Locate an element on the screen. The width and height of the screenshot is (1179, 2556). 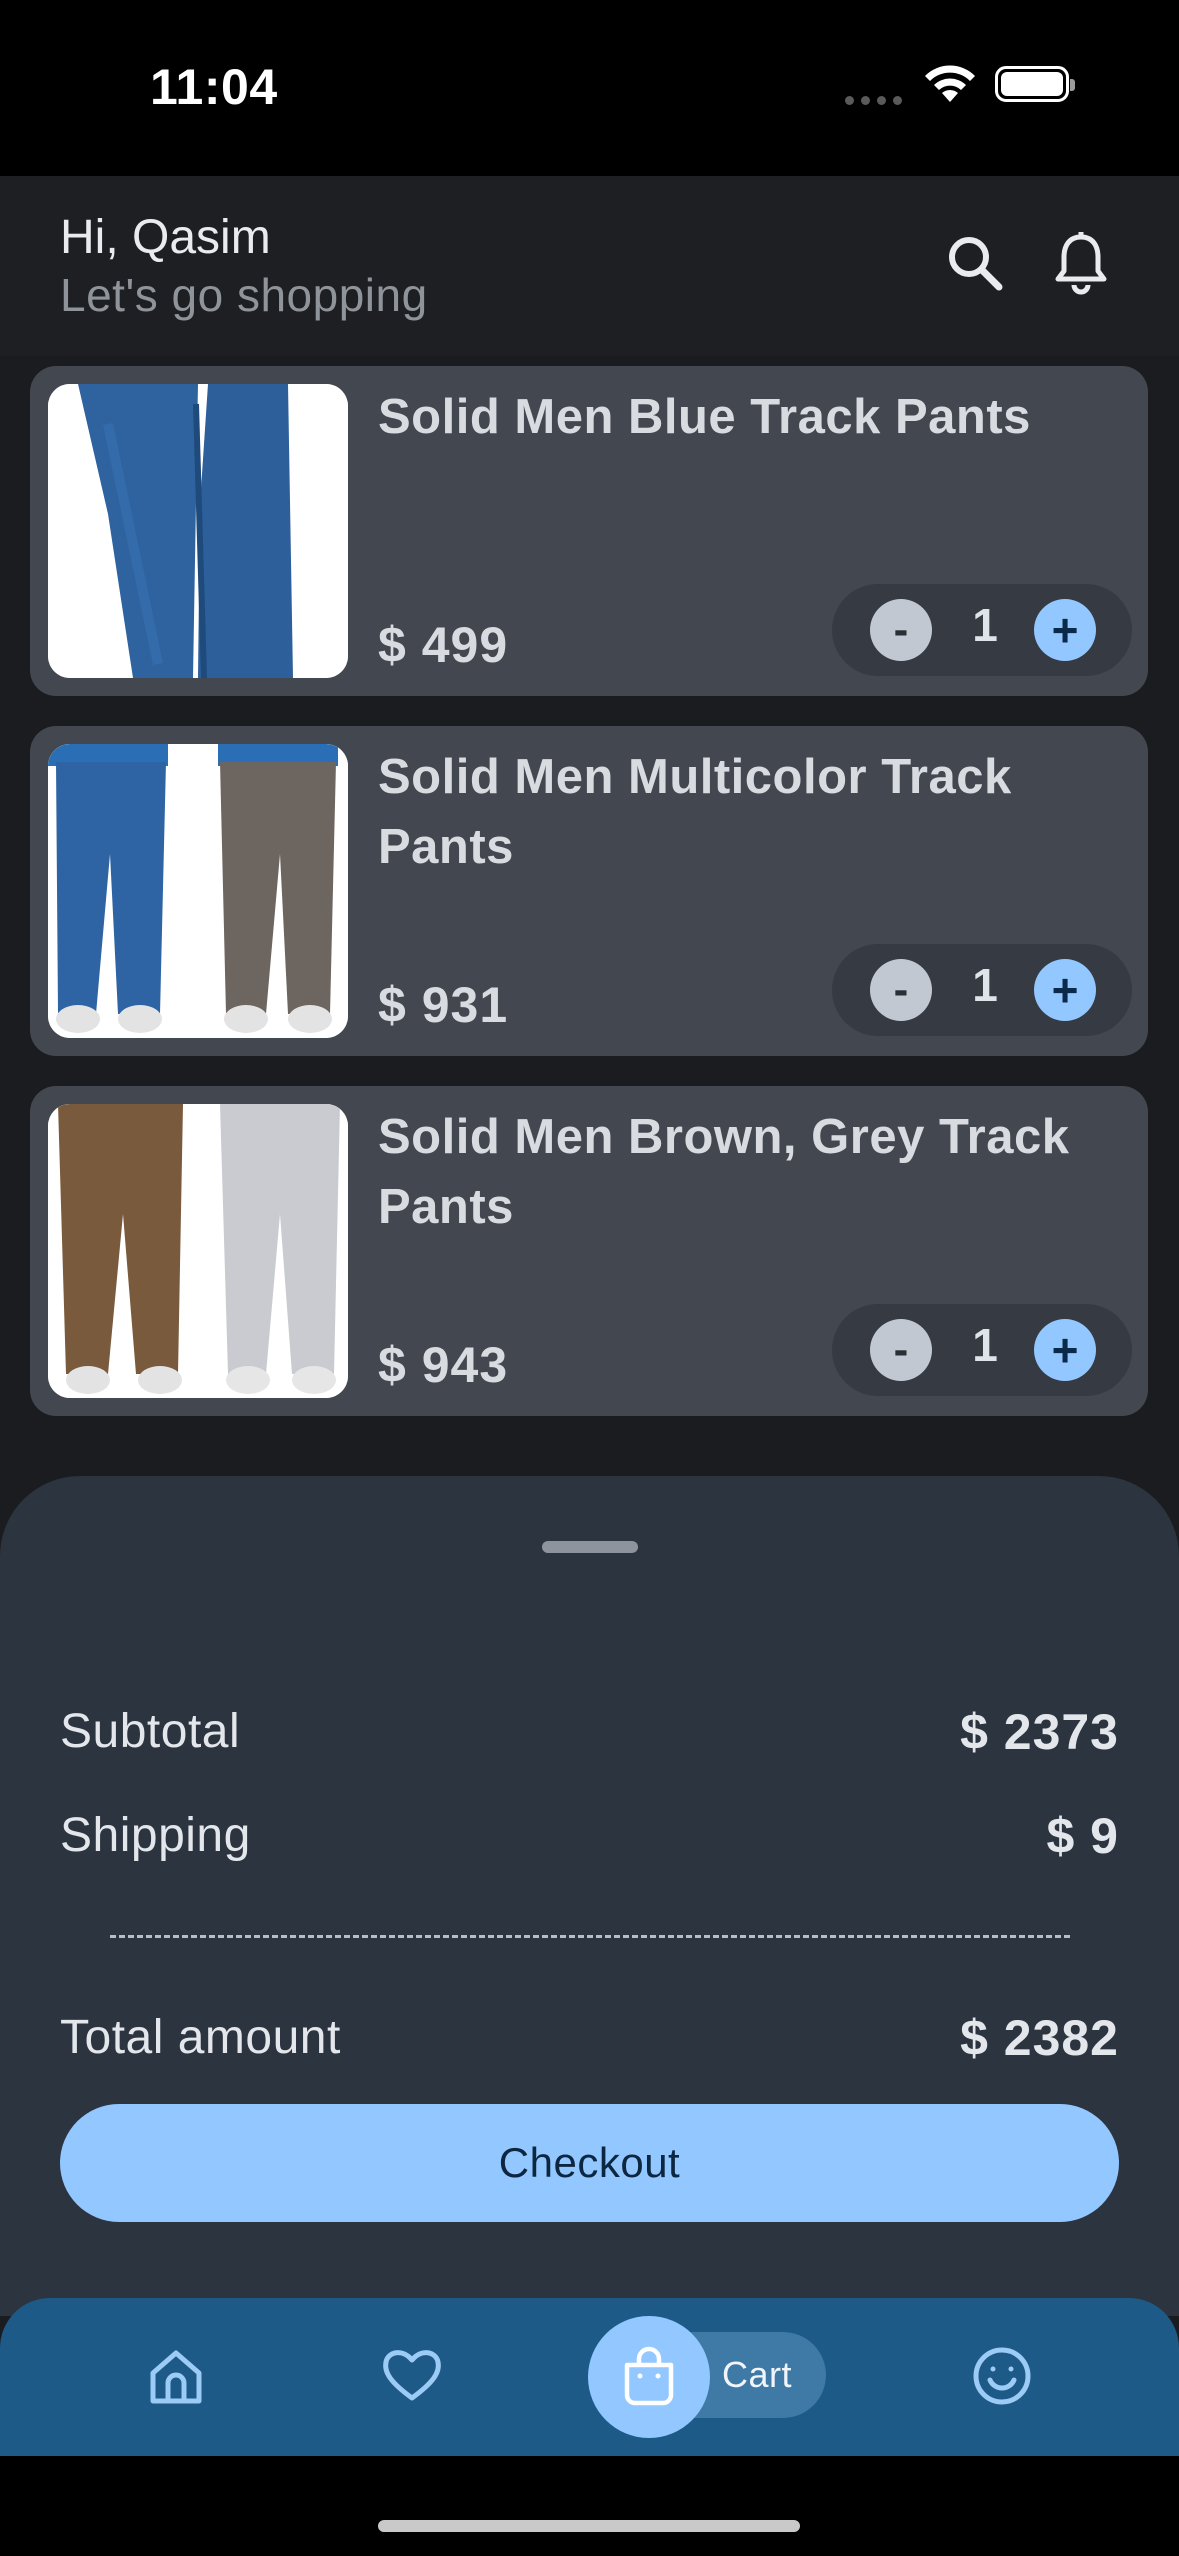
search-button is located at coordinates (975, 263).